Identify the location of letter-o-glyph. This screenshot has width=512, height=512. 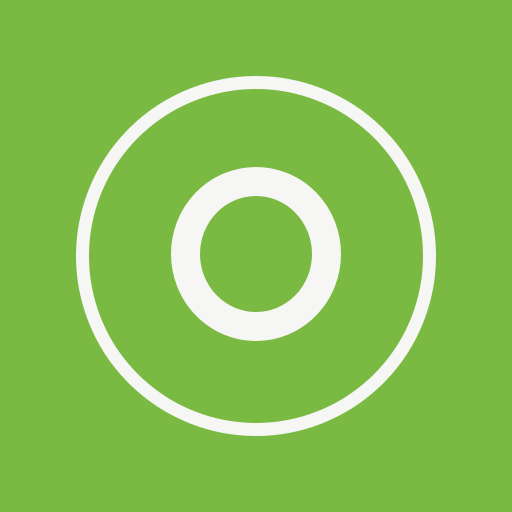
(256, 254).